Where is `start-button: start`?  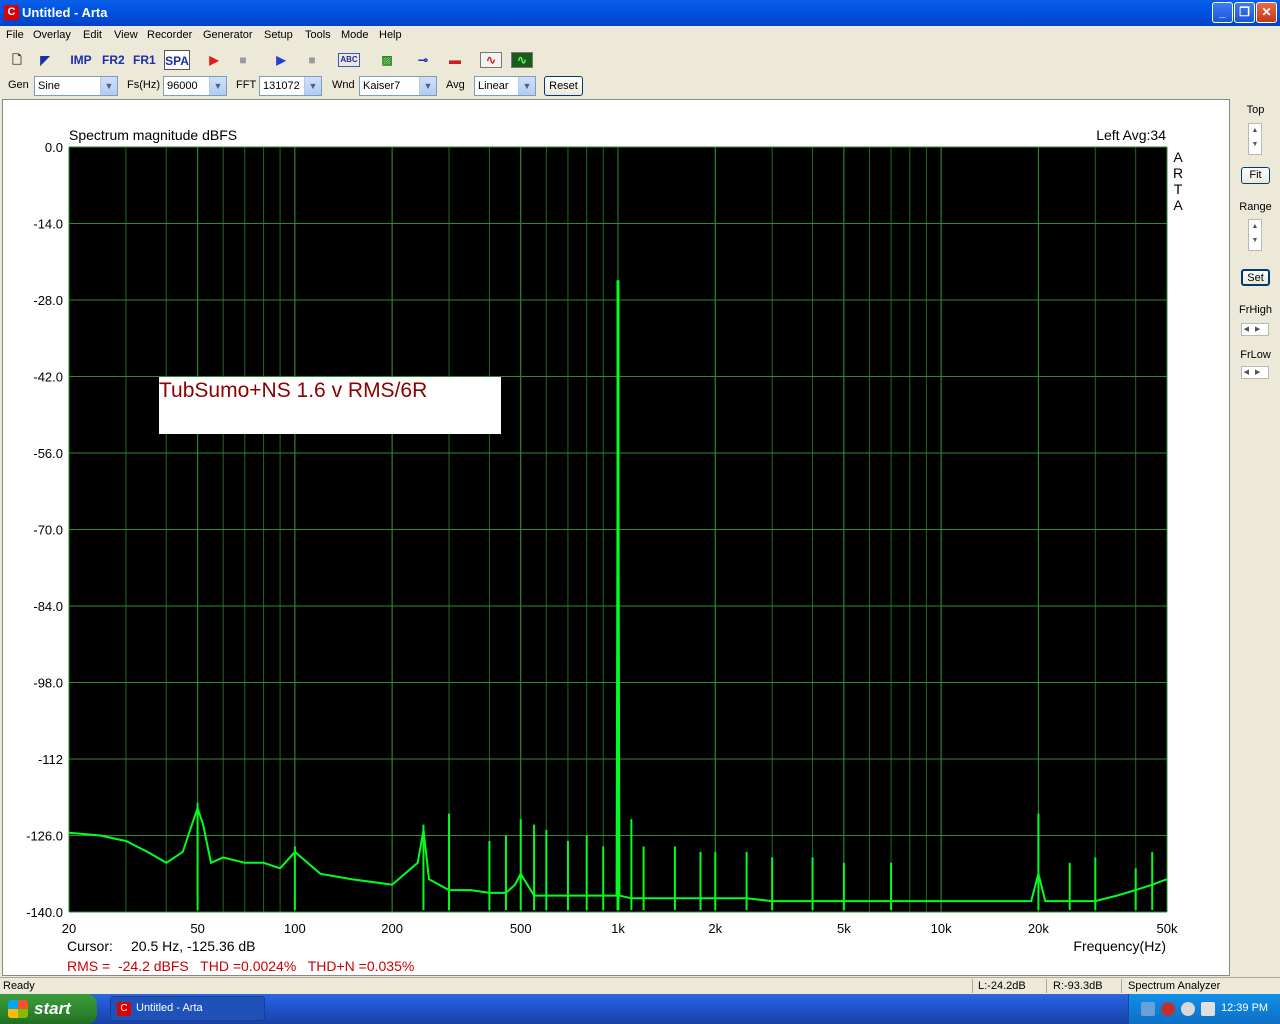
start-button: start is located at coordinates (48, 1009).